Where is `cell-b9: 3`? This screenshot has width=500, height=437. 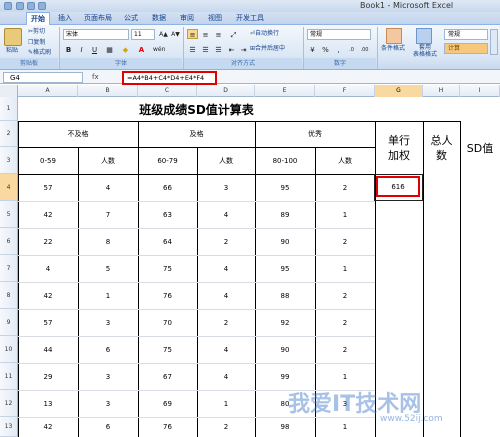
cell-b9: 3 is located at coordinates (108, 322).